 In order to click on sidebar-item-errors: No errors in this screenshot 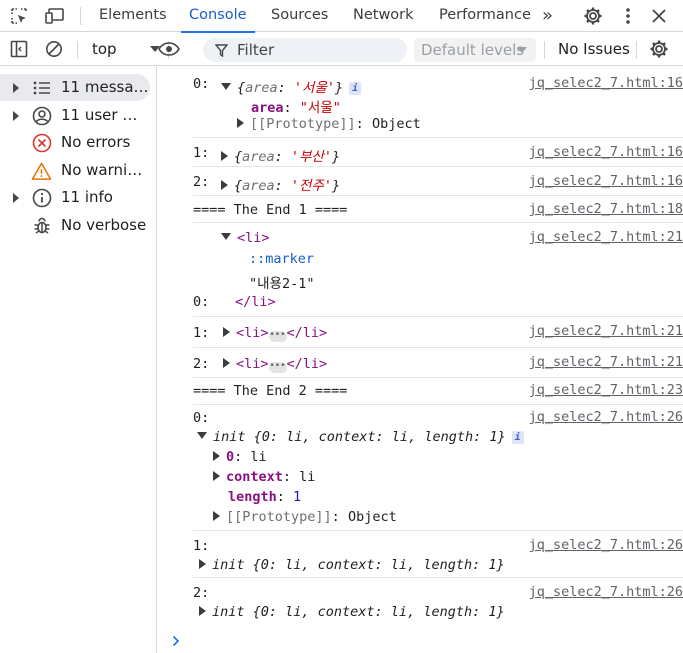, I will do `click(78, 142)`.